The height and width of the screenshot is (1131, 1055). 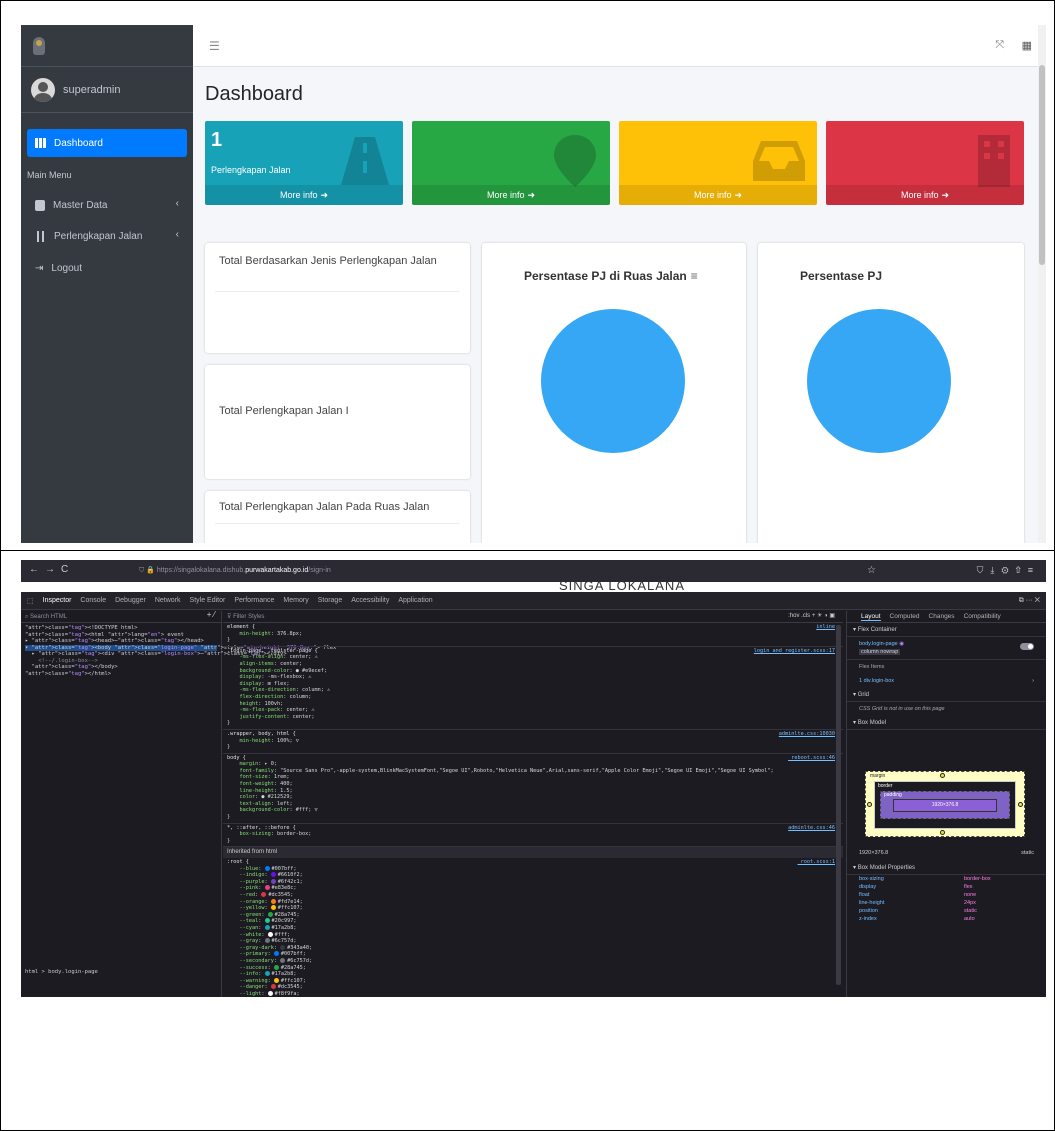 What do you see at coordinates (905, 616) in the screenshot?
I see `tab-computed: Computed` at bounding box center [905, 616].